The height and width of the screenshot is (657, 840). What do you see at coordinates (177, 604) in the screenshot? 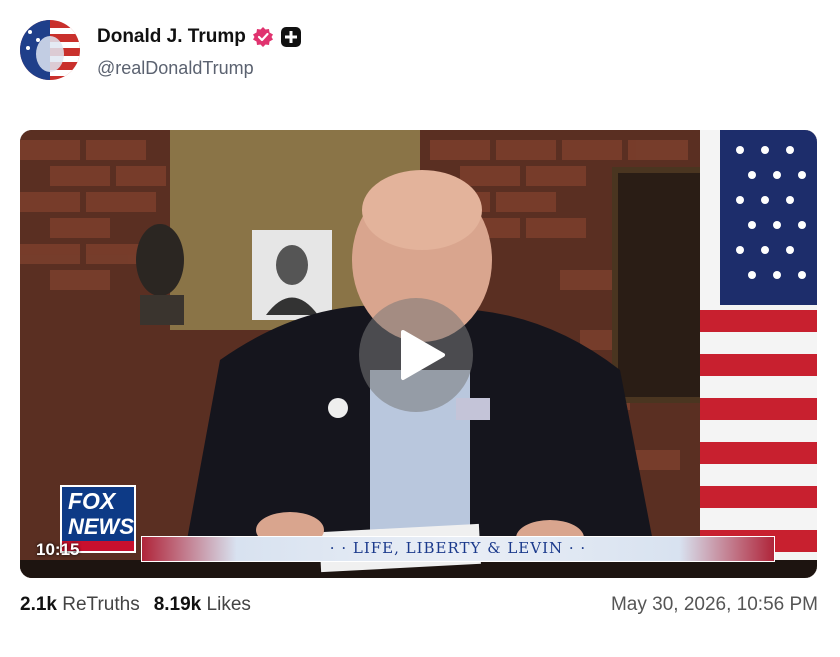
I see `likes-count: 8.19k` at bounding box center [177, 604].